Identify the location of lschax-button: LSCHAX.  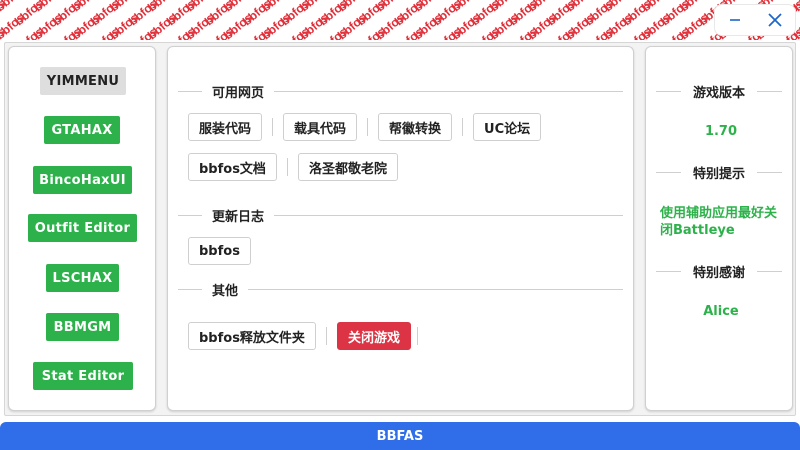
(82, 278).